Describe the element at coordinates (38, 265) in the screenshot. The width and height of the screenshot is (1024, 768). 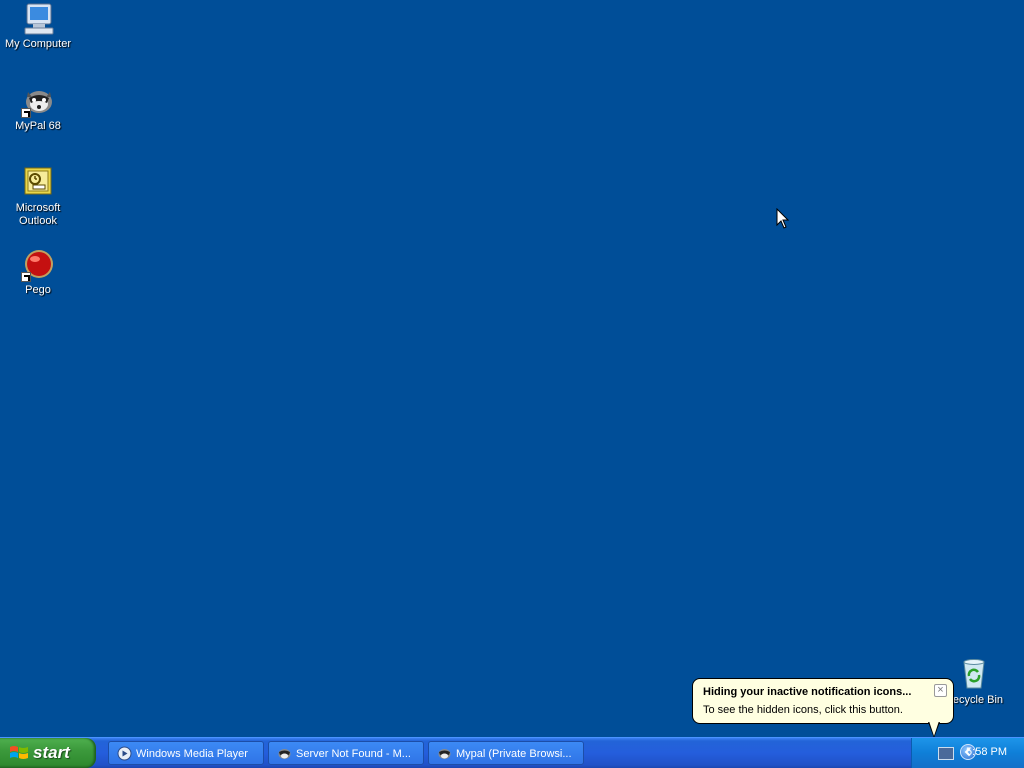
I see `red-orb-icon` at that location.